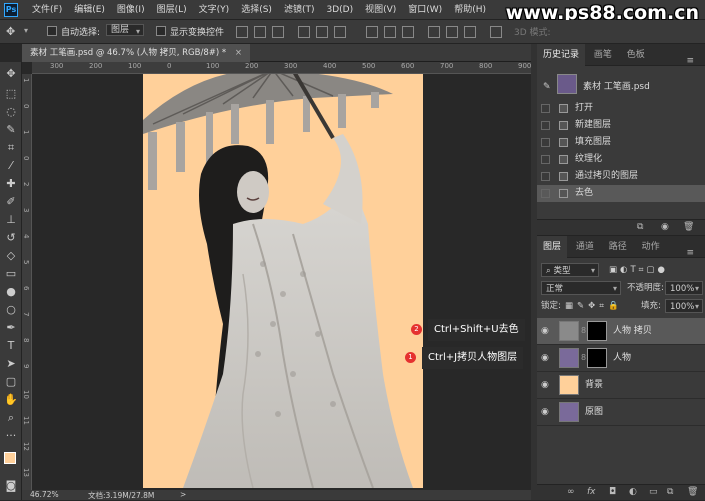 This screenshot has width=705, height=501. What do you see at coordinates (214, 10) in the screenshot?
I see `menu-type: 文字(Y)` at bounding box center [214, 10].